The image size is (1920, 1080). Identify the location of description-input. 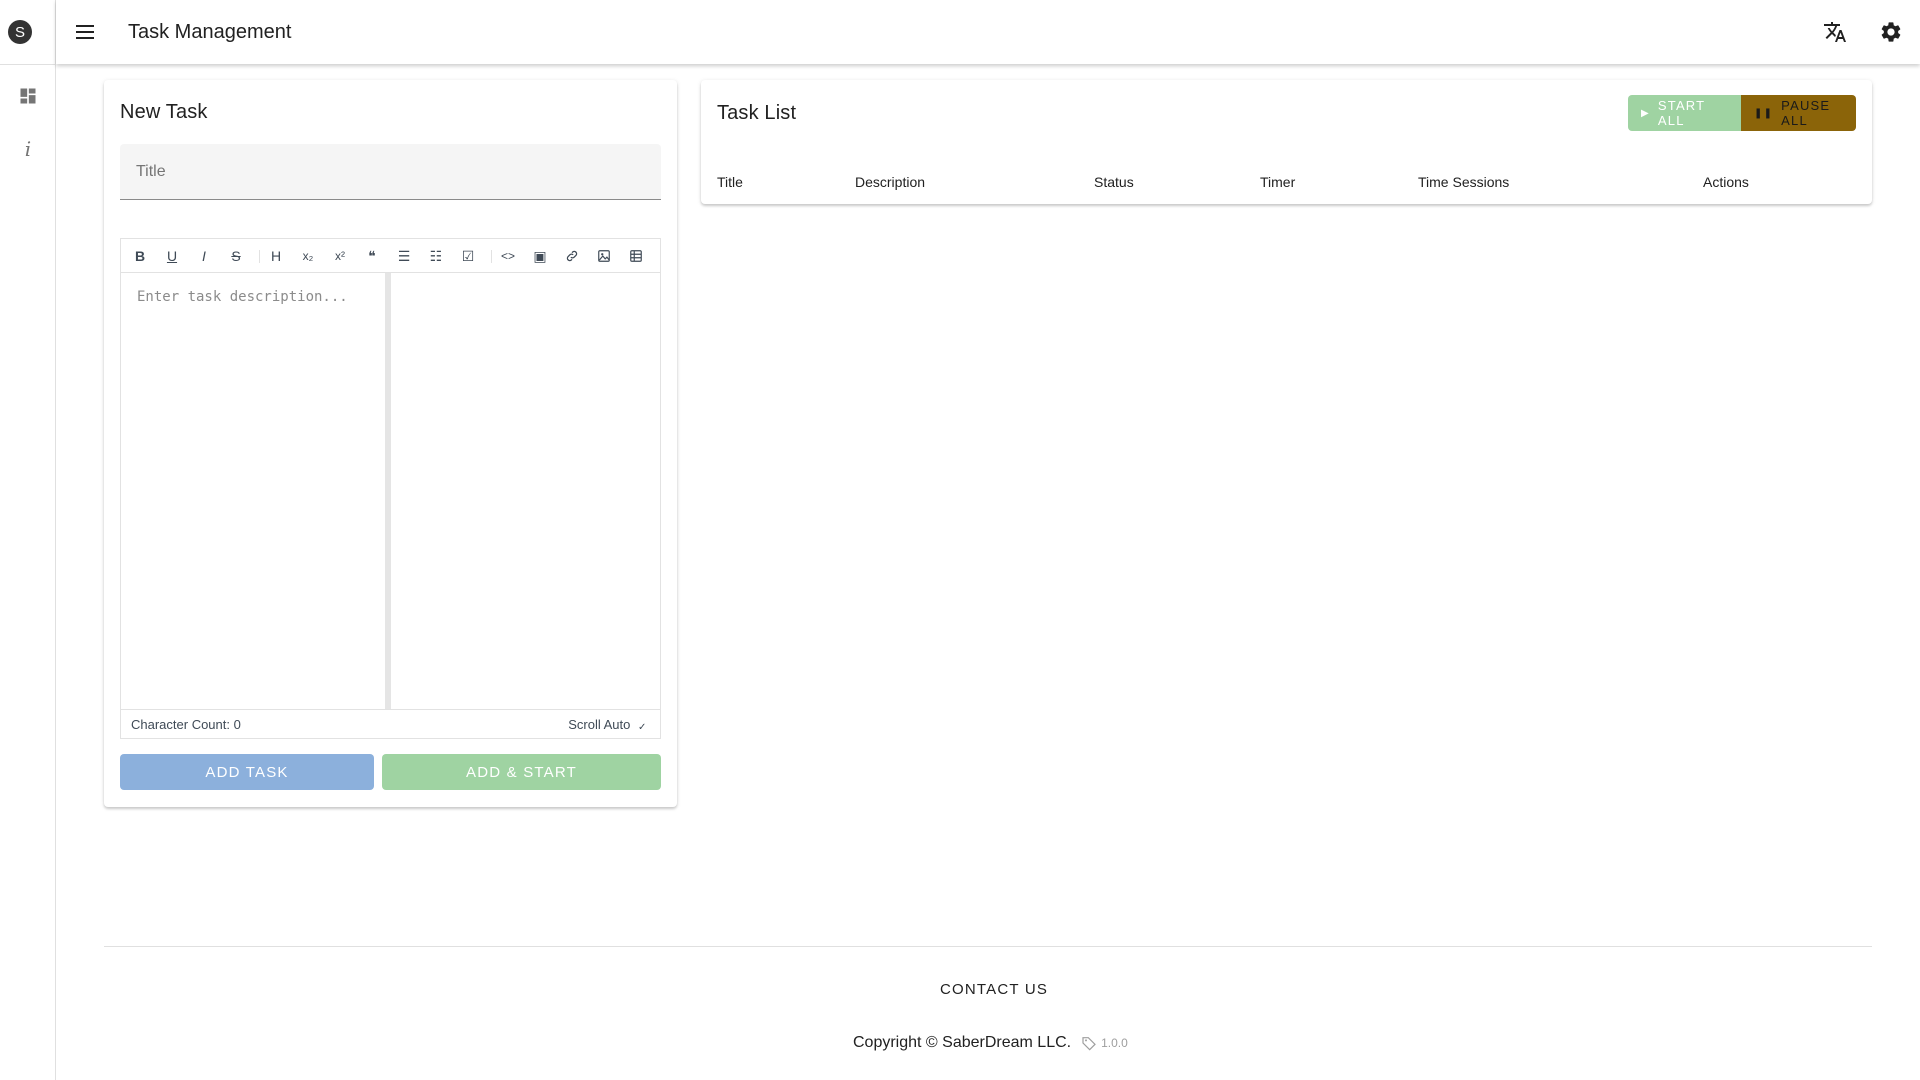
(253, 491).